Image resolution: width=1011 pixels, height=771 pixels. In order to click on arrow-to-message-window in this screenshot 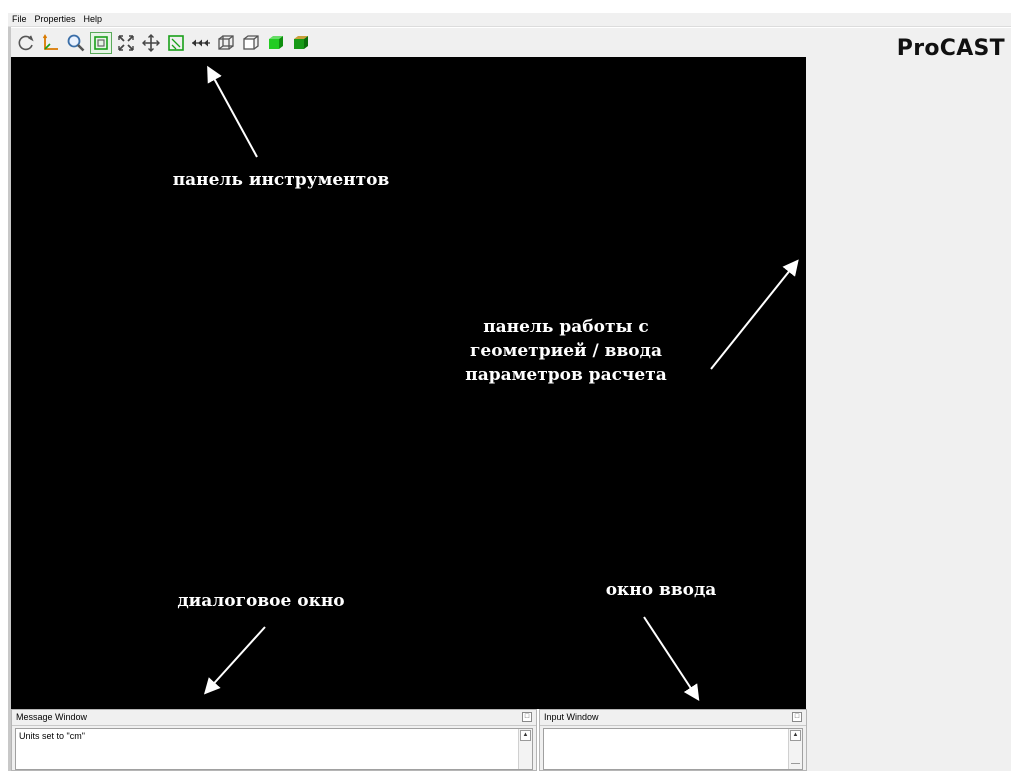, I will do `click(234, 660)`.